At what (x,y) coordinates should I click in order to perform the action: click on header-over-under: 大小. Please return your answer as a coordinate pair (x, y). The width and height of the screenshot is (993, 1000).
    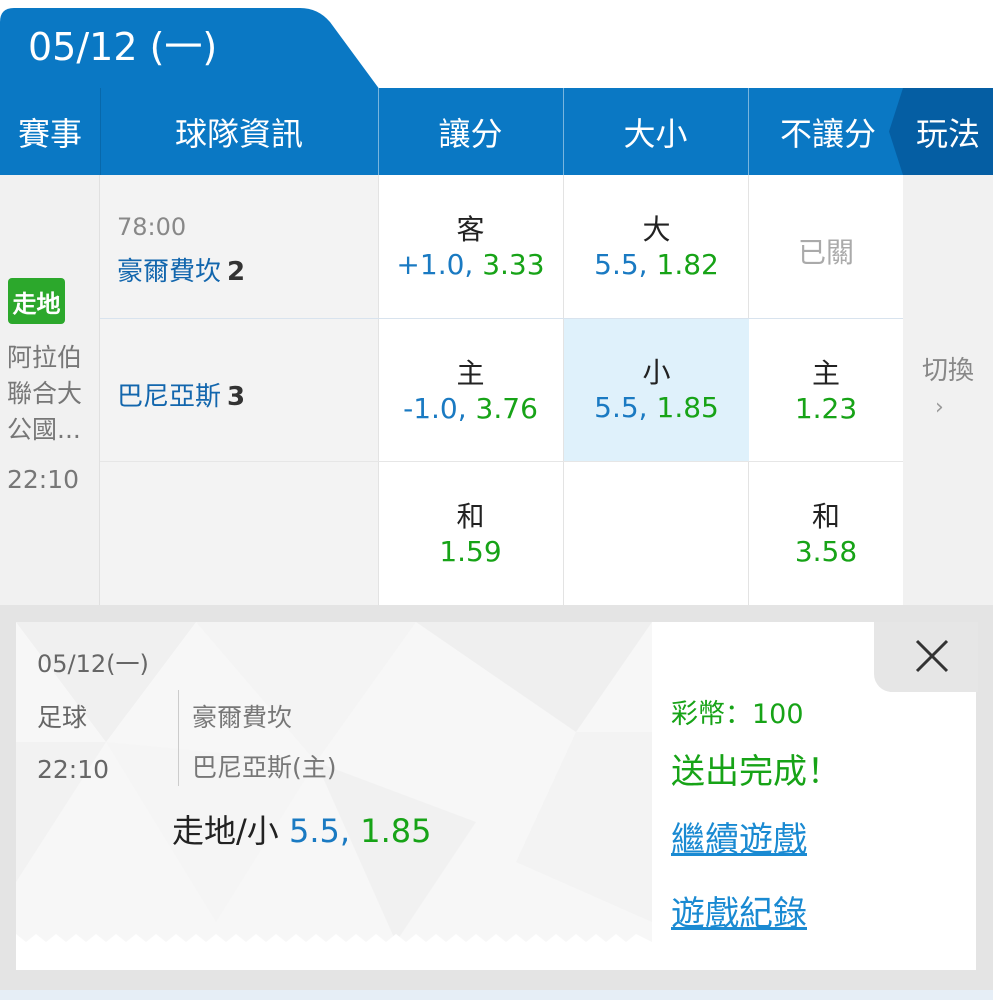
    Looking at the image, I should click on (655, 133).